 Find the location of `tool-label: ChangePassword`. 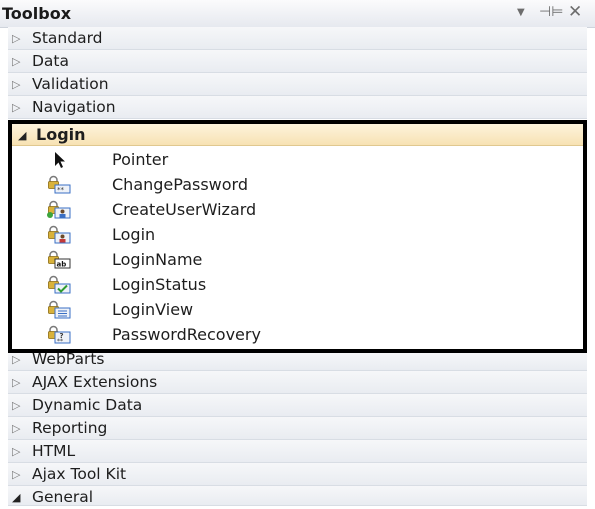

tool-label: ChangePassword is located at coordinates (180, 184).